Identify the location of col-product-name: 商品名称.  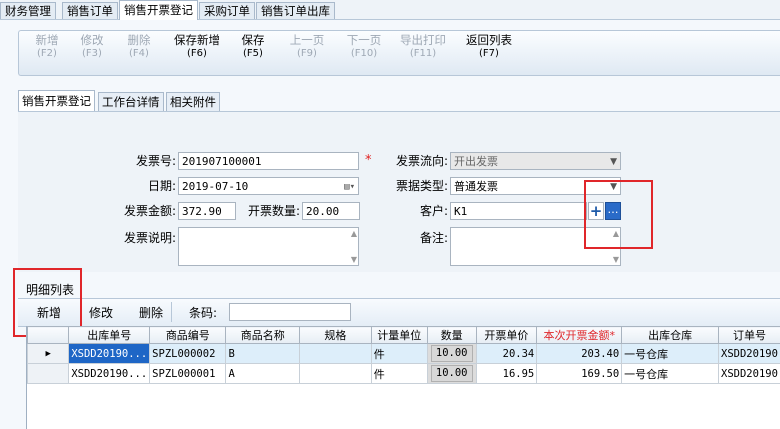
(262, 335).